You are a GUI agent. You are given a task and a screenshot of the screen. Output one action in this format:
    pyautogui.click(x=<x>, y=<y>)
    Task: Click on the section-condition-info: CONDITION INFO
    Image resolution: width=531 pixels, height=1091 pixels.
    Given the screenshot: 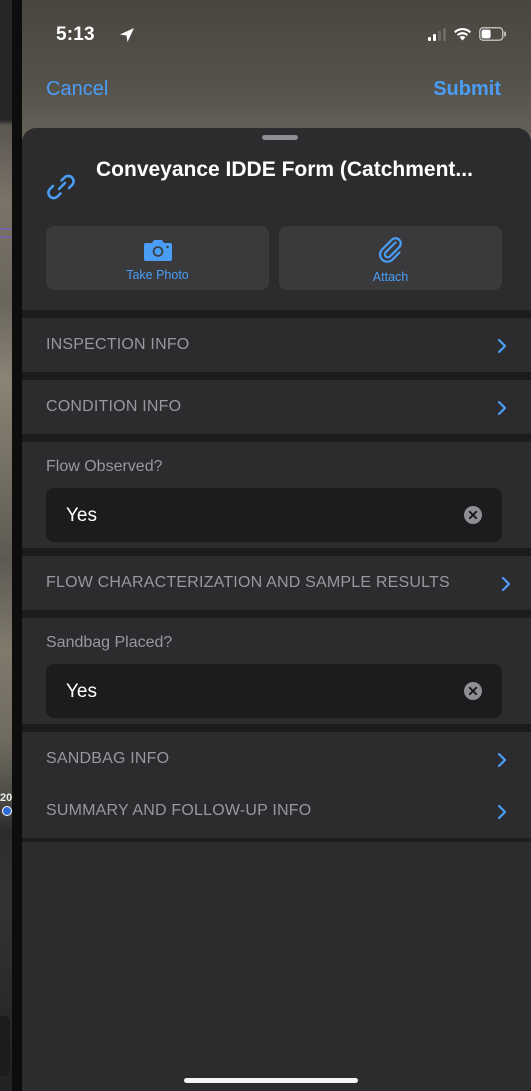 What is the action you would take?
    pyautogui.click(x=276, y=407)
    